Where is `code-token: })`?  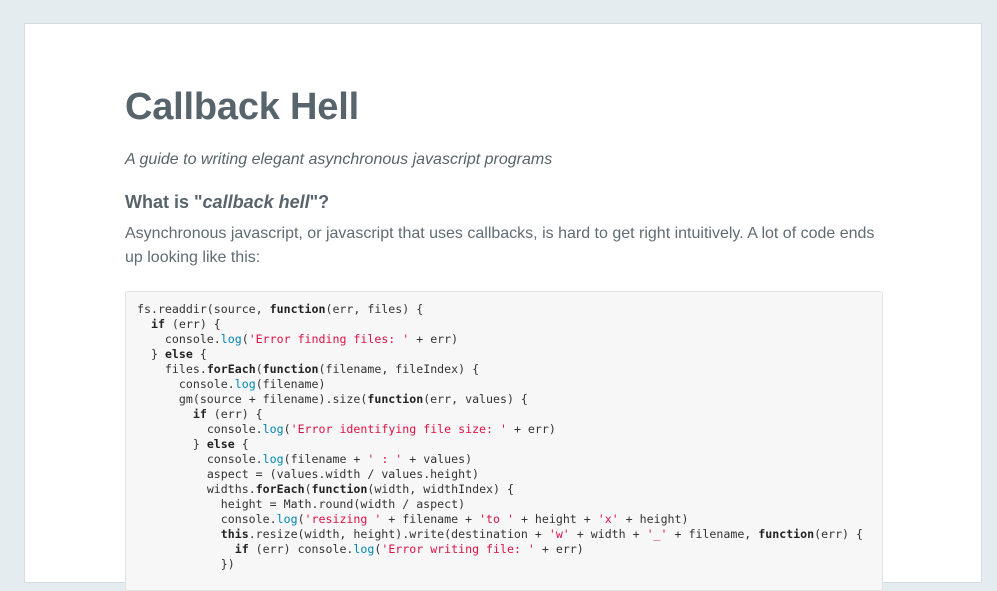
code-token: }) is located at coordinates (227, 564).